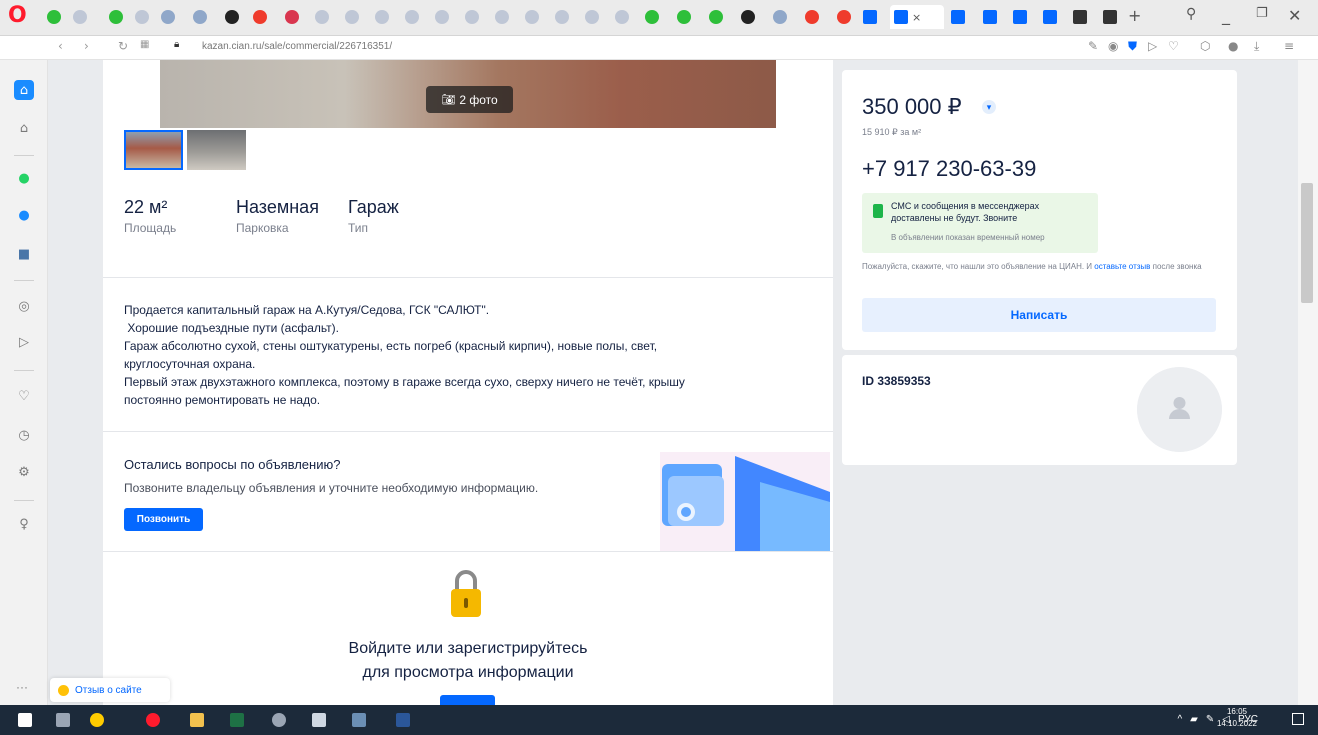 The image size is (1318, 735). Describe the element at coordinates (1307, 243) in the screenshot. I see `scrollbar-thumb` at that location.